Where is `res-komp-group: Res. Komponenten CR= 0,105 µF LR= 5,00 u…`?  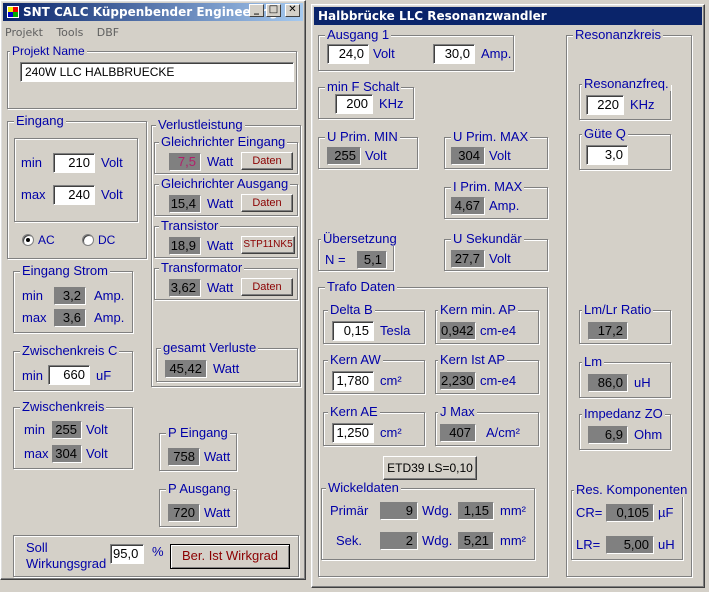 res-komp-group: Res. Komponenten CR= 0,105 µF LR= 5,00 u… is located at coordinates (630, 521).